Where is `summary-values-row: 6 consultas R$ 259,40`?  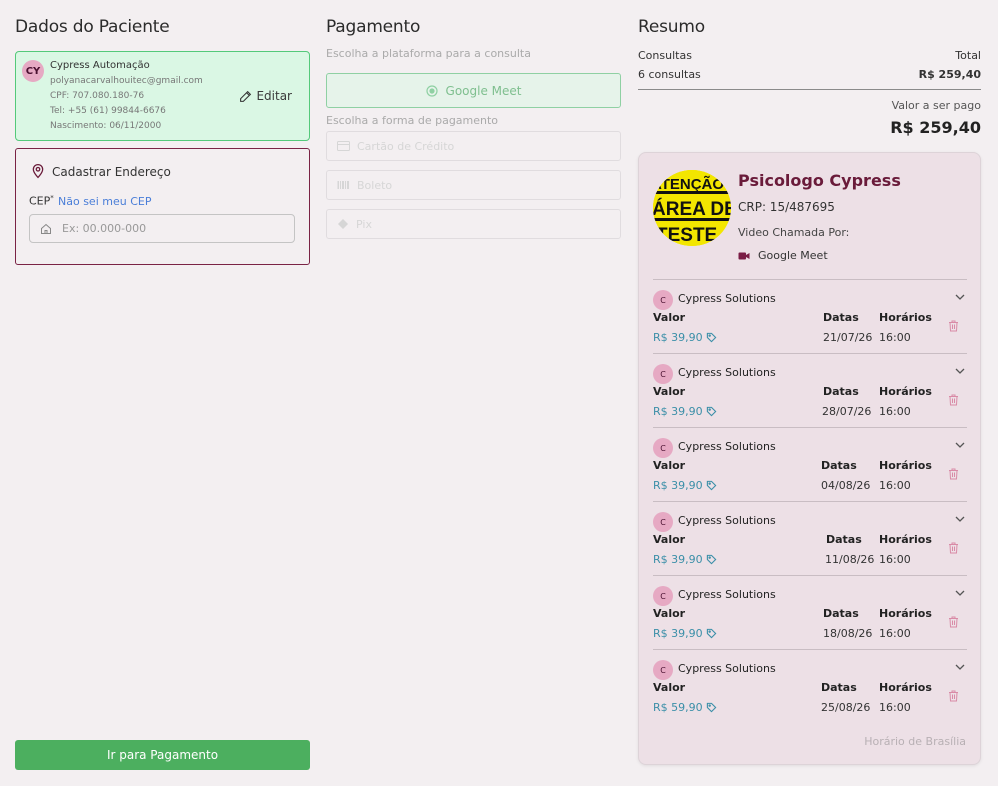
summary-values-row: 6 consultas R$ 259,40 is located at coordinates (809, 74).